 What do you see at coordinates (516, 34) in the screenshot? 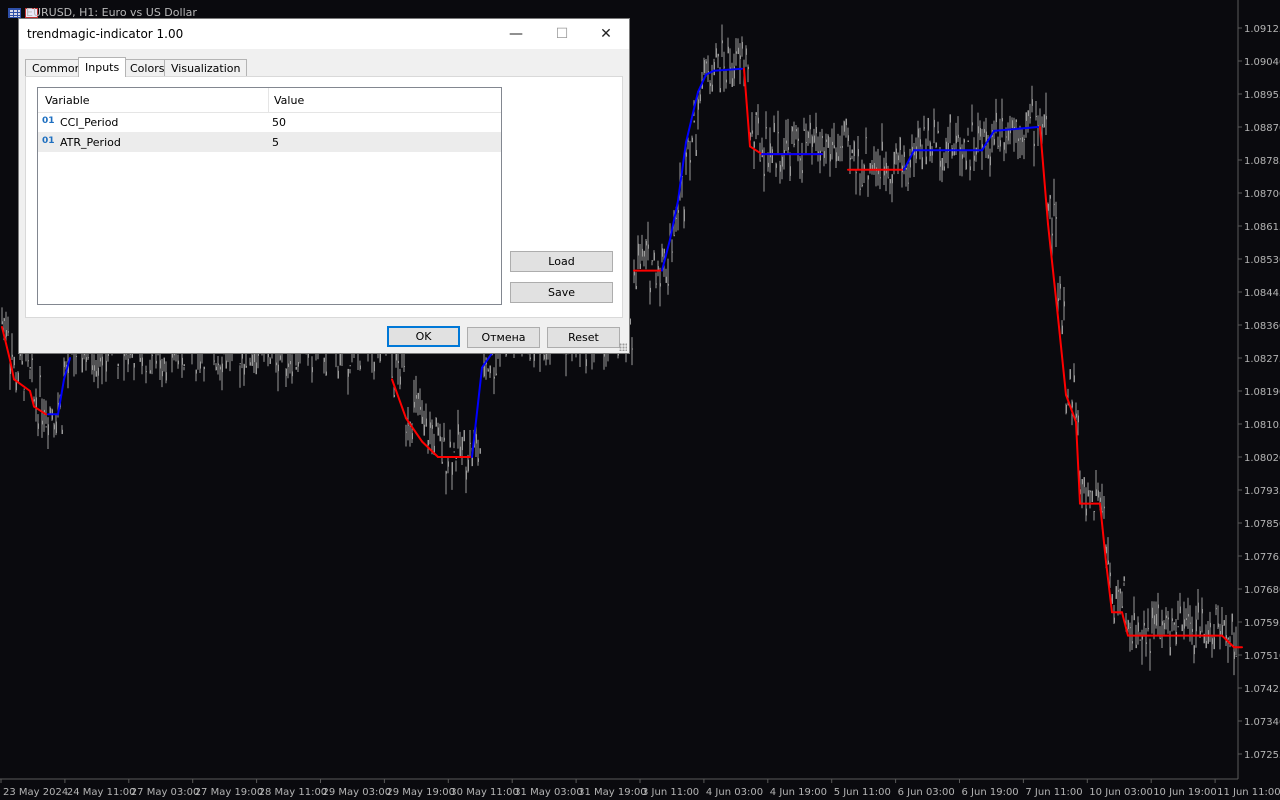
I see `minimize-button: —` at bounding box center [516, 34].